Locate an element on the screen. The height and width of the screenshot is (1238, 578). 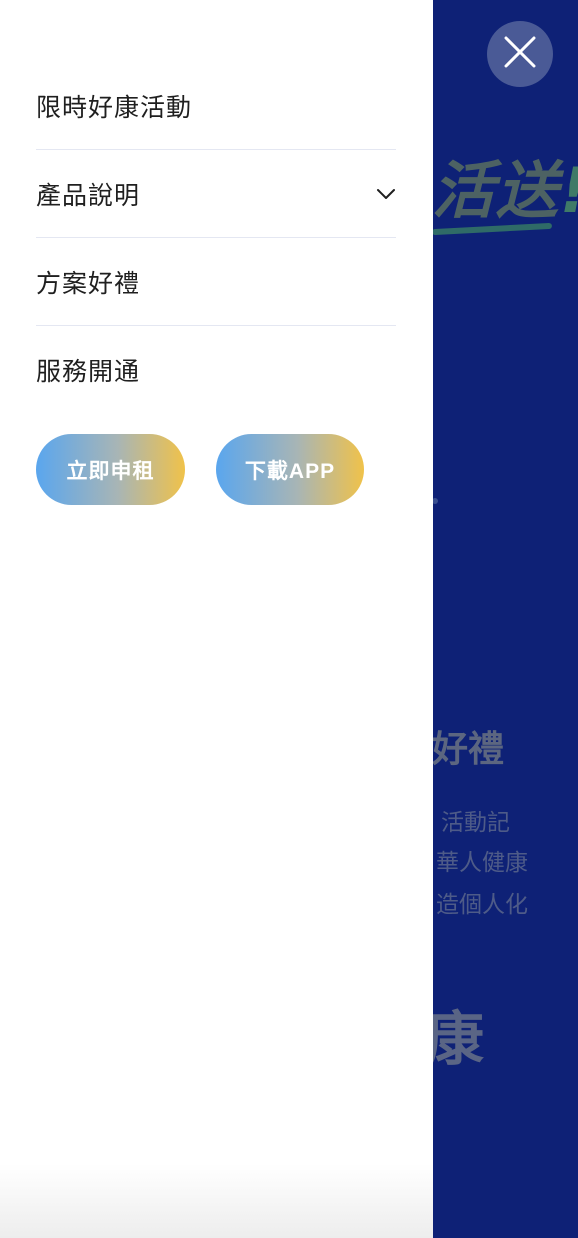
menu-item-label: 方案好禮 is located at coordinates (88, 283).